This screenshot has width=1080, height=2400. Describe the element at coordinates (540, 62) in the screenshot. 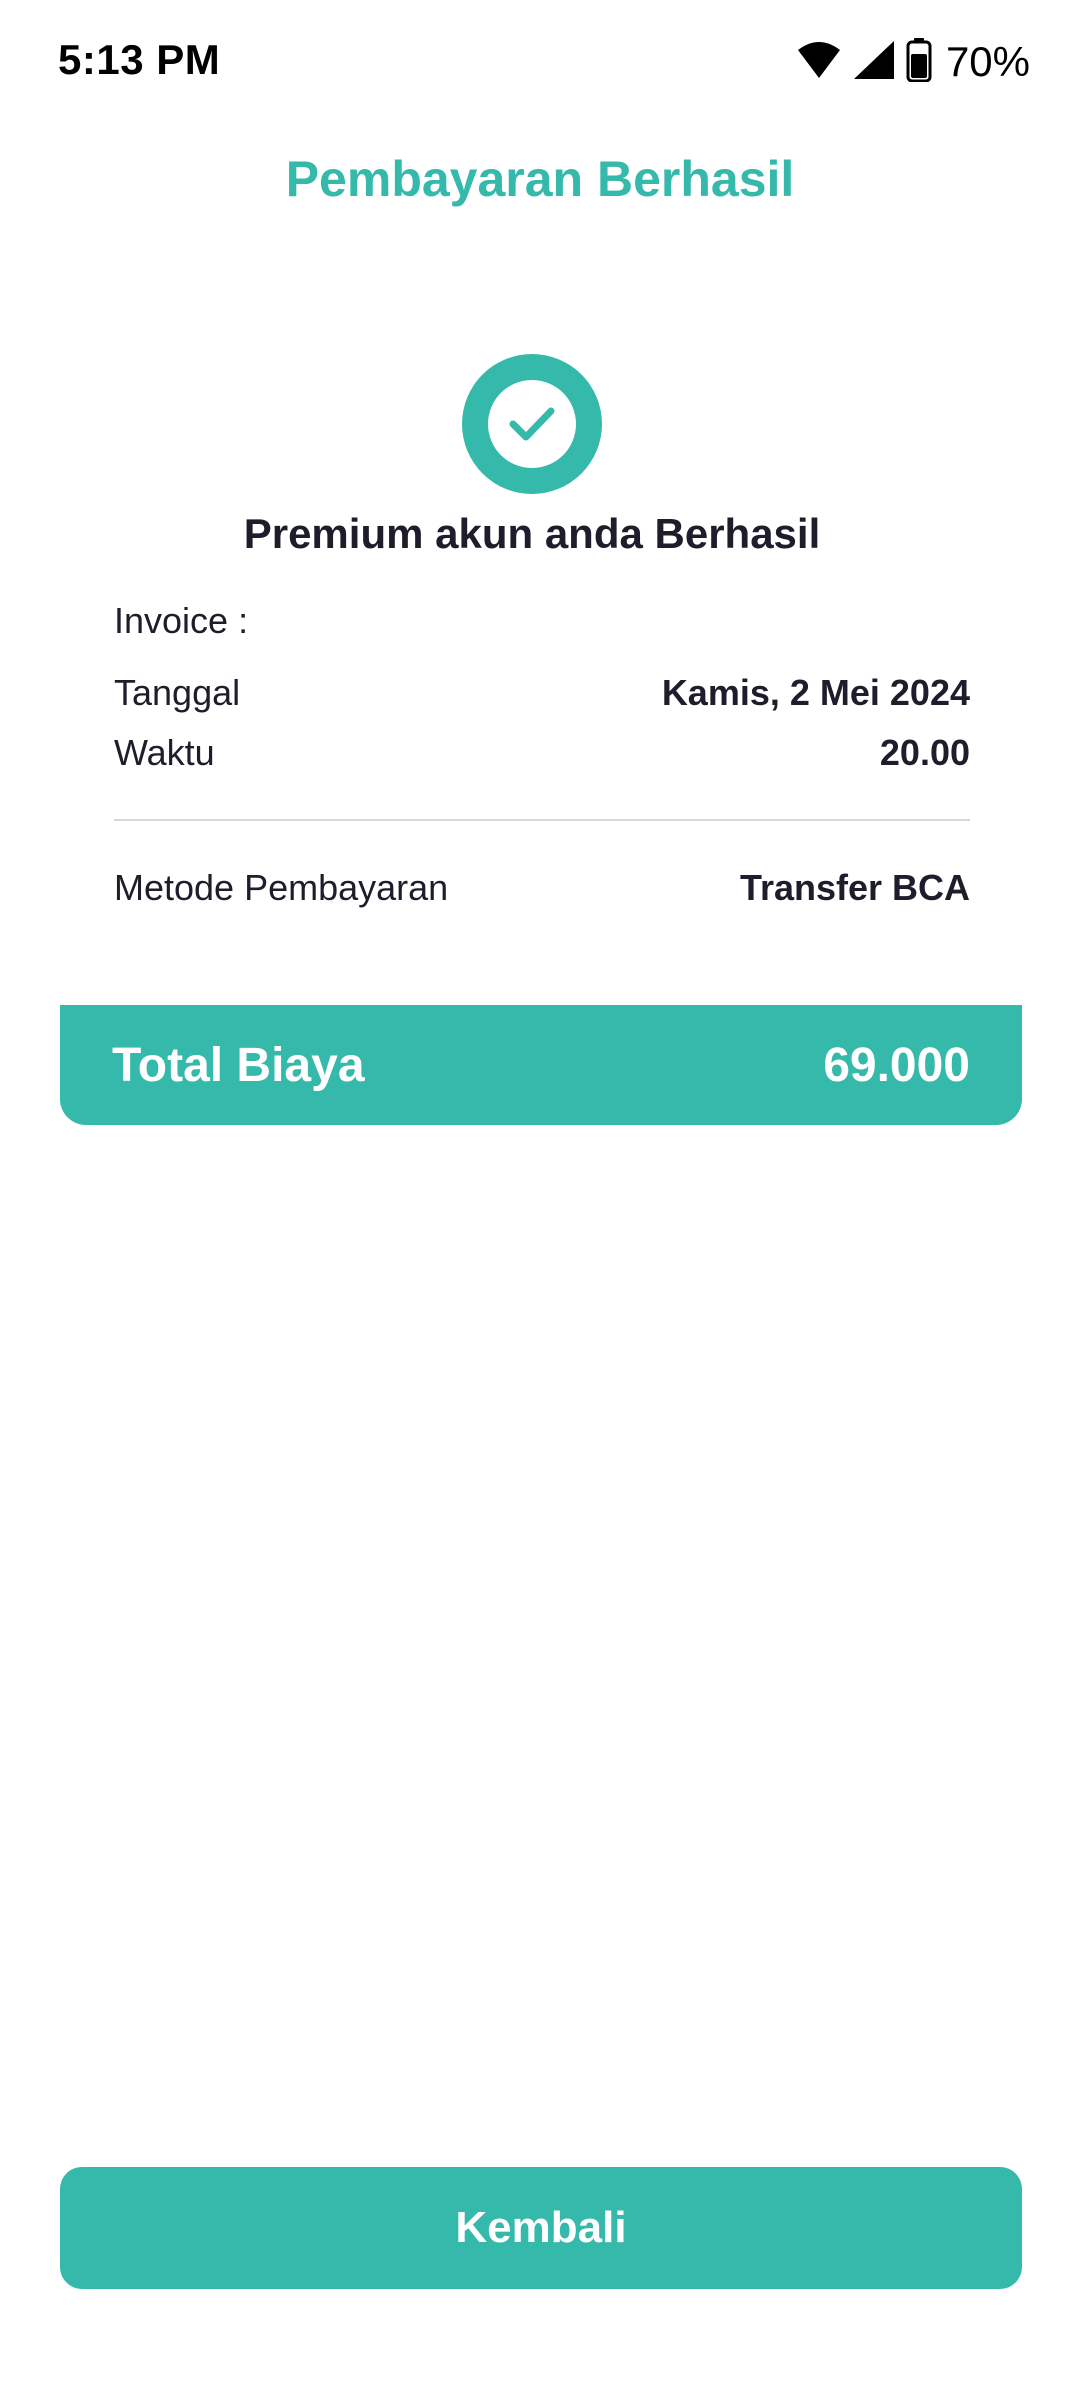

I see `status-bar: 5:13 PM 70%` at that location.